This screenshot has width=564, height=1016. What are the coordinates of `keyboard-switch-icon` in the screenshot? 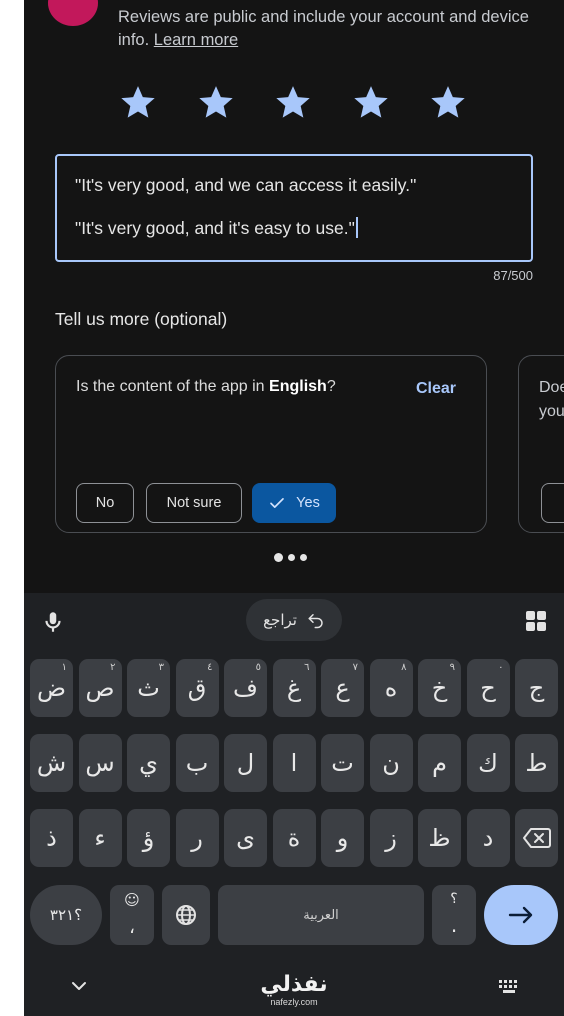 It's located at (509, 987).